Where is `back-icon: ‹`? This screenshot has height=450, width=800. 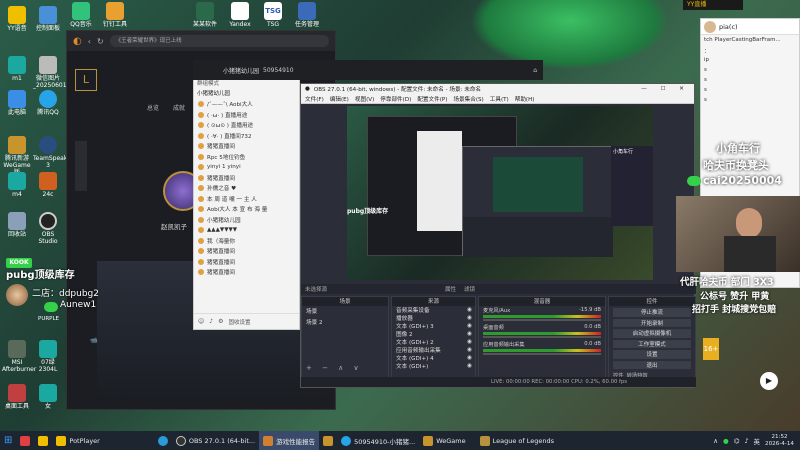
back-icon: ‹ is located at coordinates (89, 41).